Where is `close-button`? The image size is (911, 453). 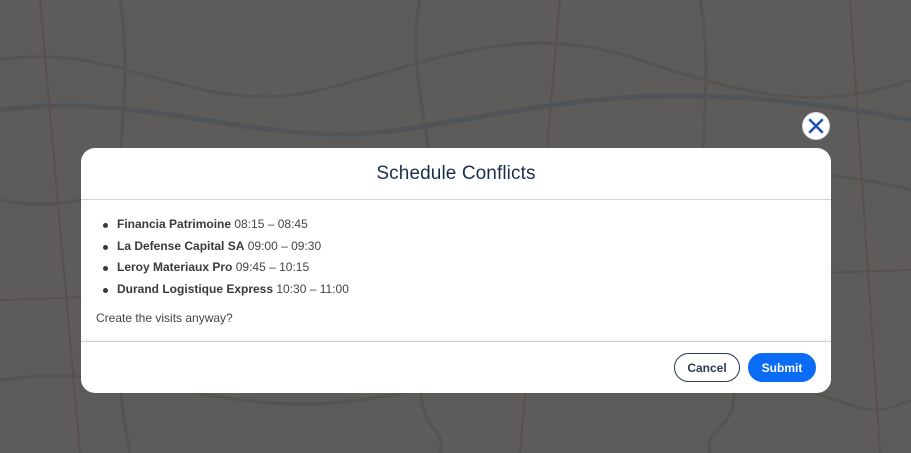
close-button is located at coordinates (816, 126).